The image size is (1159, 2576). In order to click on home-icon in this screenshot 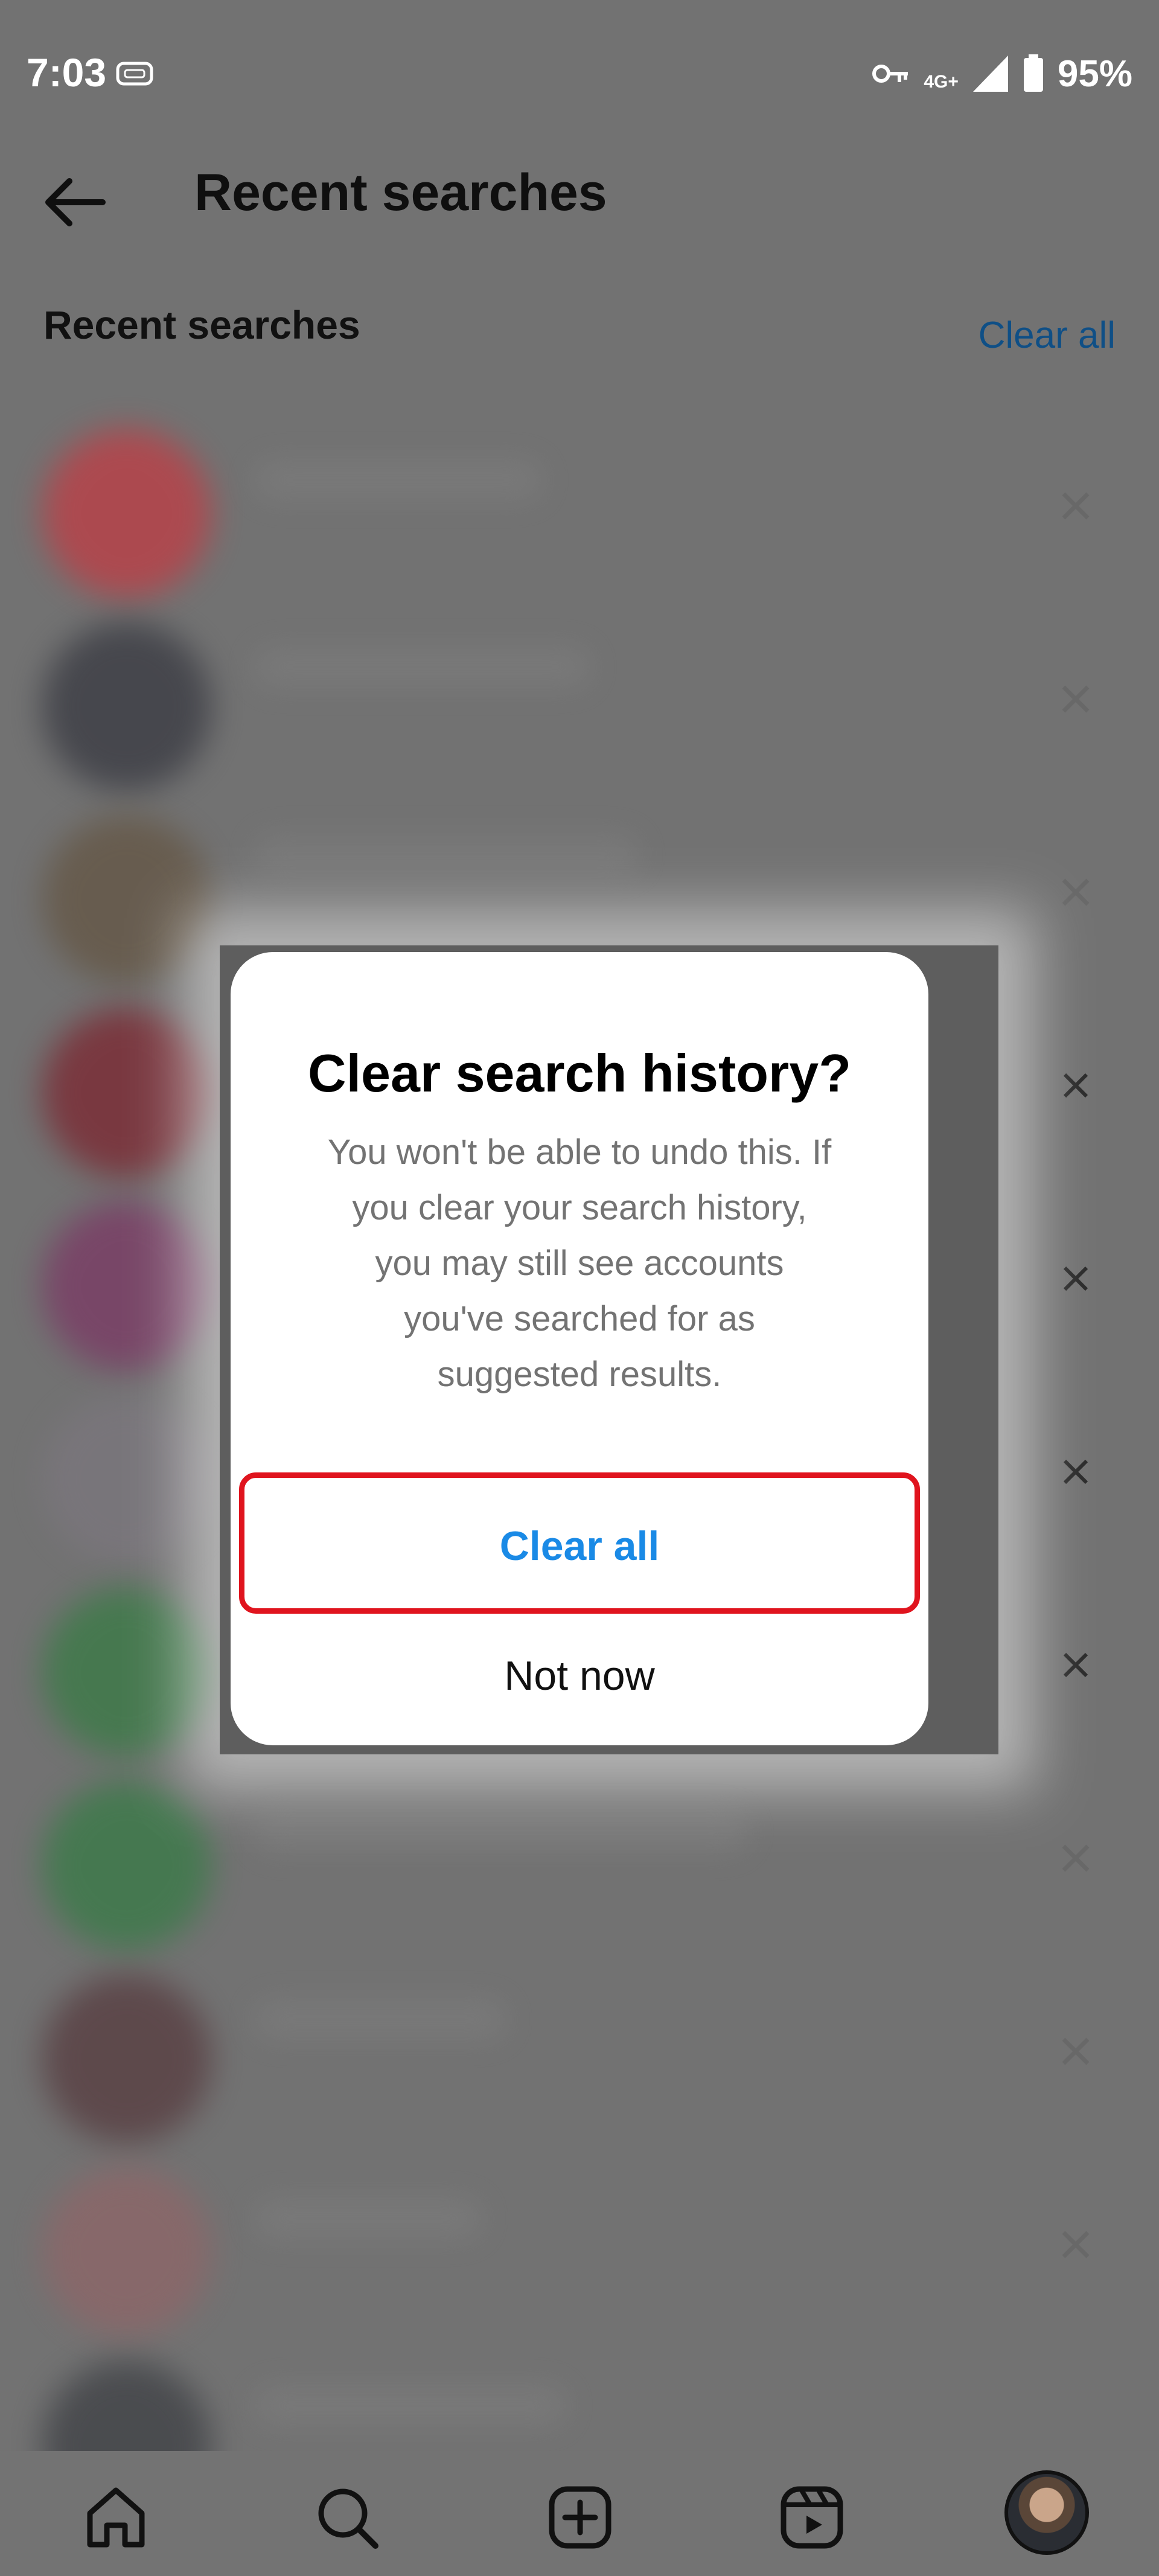, I will do `click(116, 2518)`.